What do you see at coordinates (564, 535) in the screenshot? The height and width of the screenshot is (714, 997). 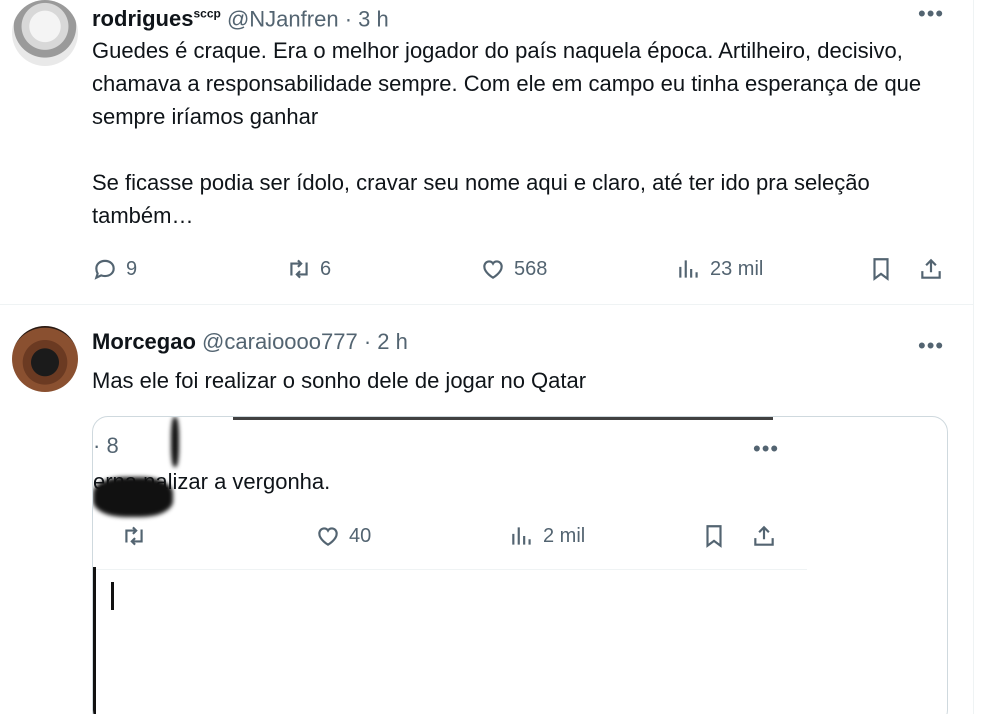 I see `views-count: 2 mil` at bounding box center [564, 535].